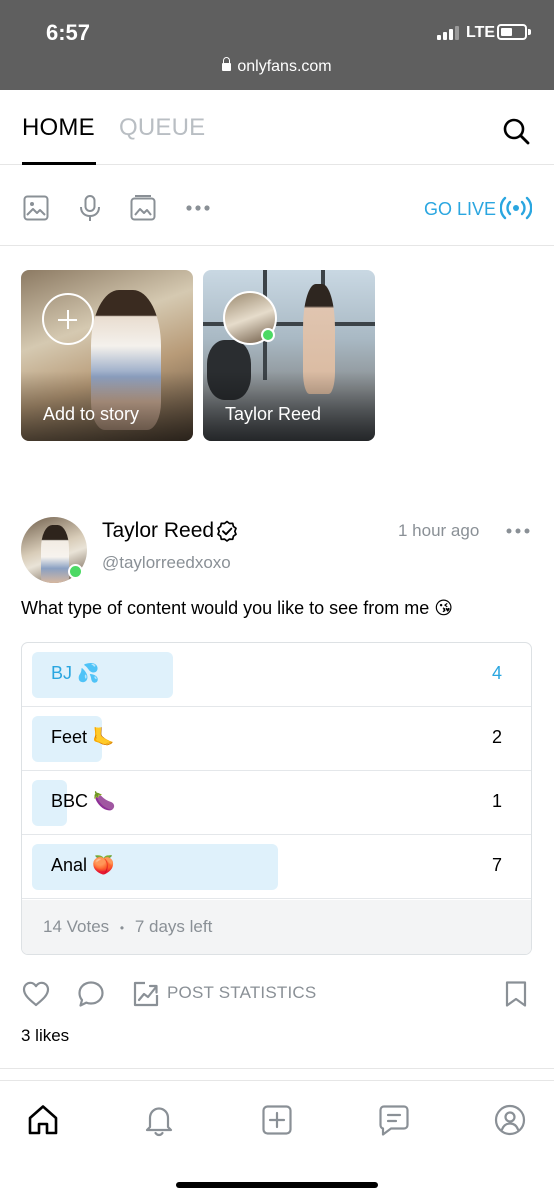 This screenshot has width=554, height=1200. Describe the element at coordinates (276, 675) in the screenshot. I see `poll-option: BJ 💦 4` at that location.